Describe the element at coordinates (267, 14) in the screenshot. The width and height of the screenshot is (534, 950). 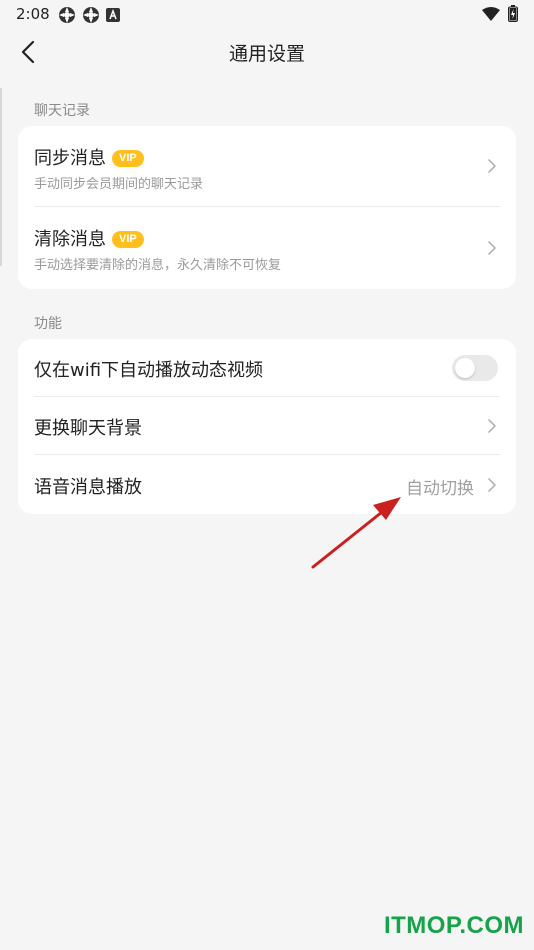
I see `status-bar: 2:08` at that location.